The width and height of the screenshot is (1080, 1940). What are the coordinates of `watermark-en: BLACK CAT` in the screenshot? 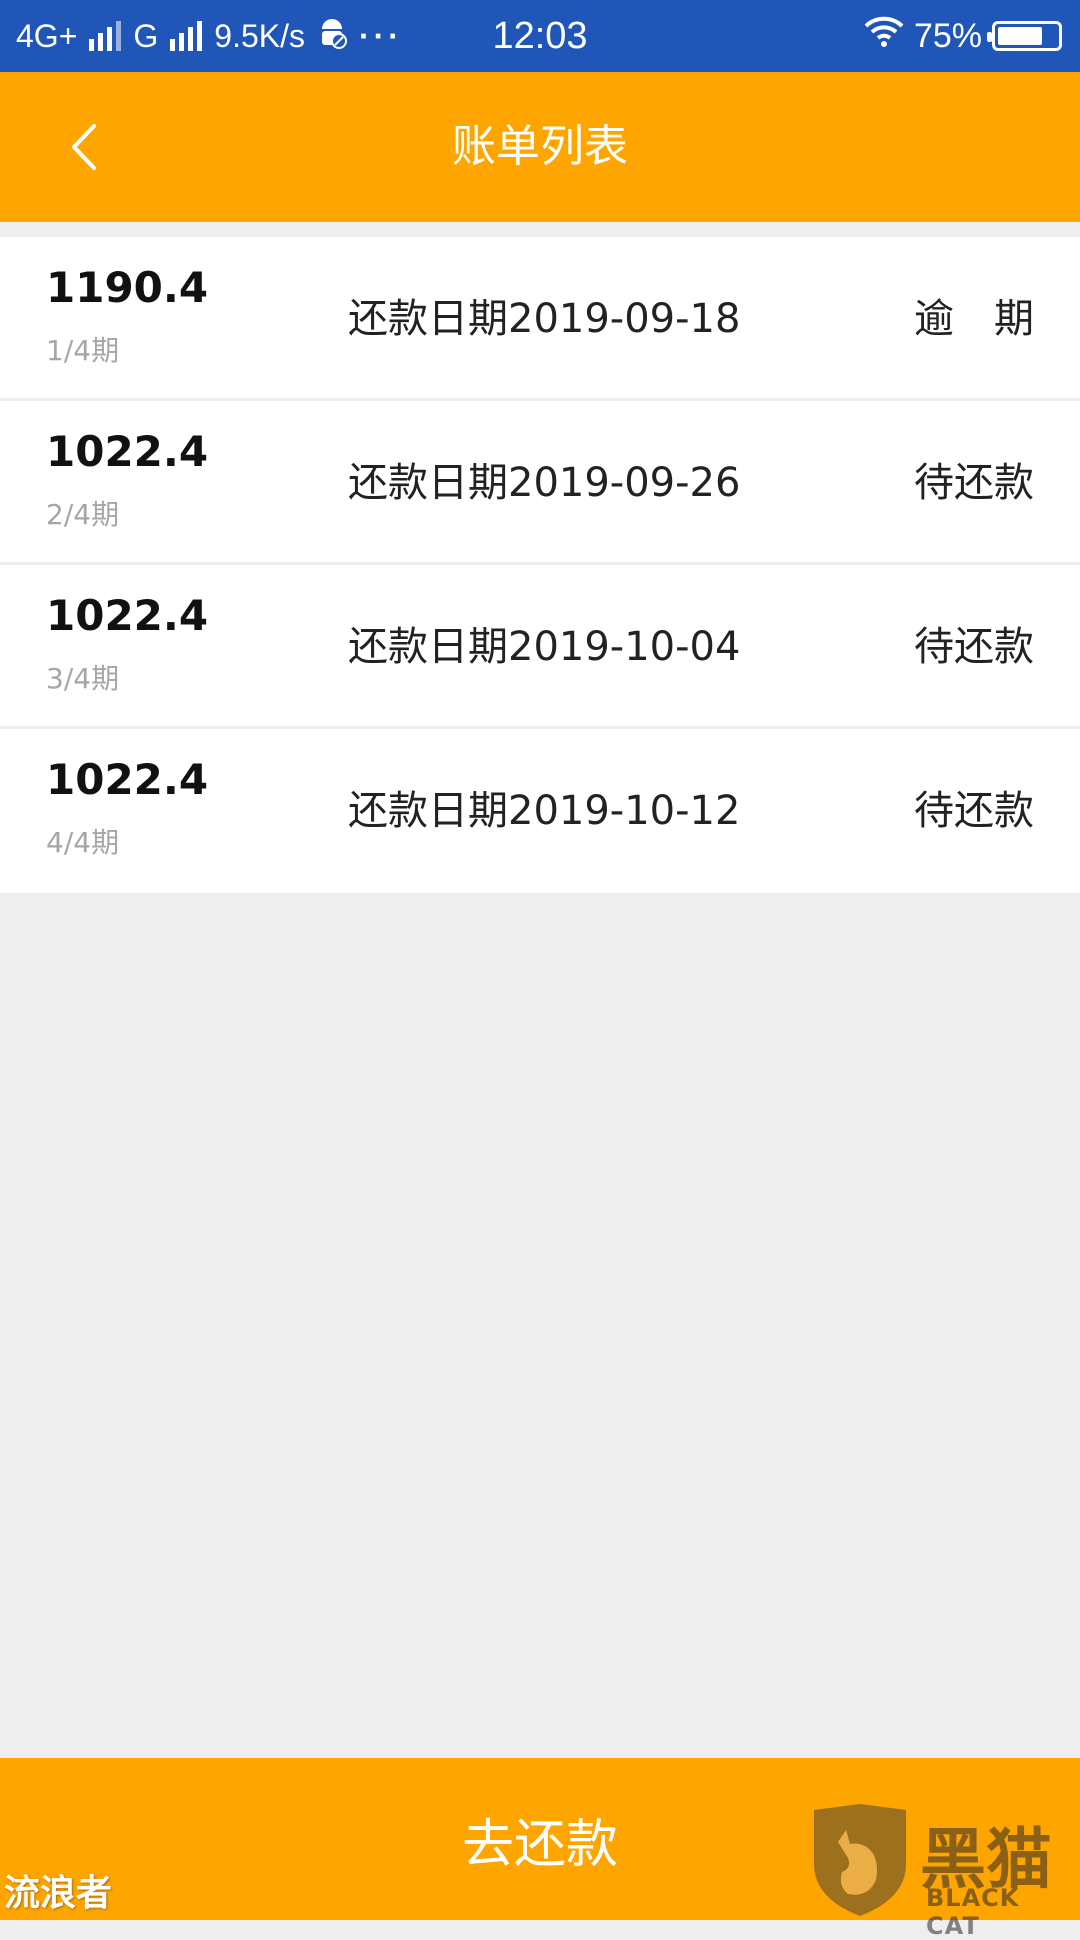 It's located at (973, 1912).